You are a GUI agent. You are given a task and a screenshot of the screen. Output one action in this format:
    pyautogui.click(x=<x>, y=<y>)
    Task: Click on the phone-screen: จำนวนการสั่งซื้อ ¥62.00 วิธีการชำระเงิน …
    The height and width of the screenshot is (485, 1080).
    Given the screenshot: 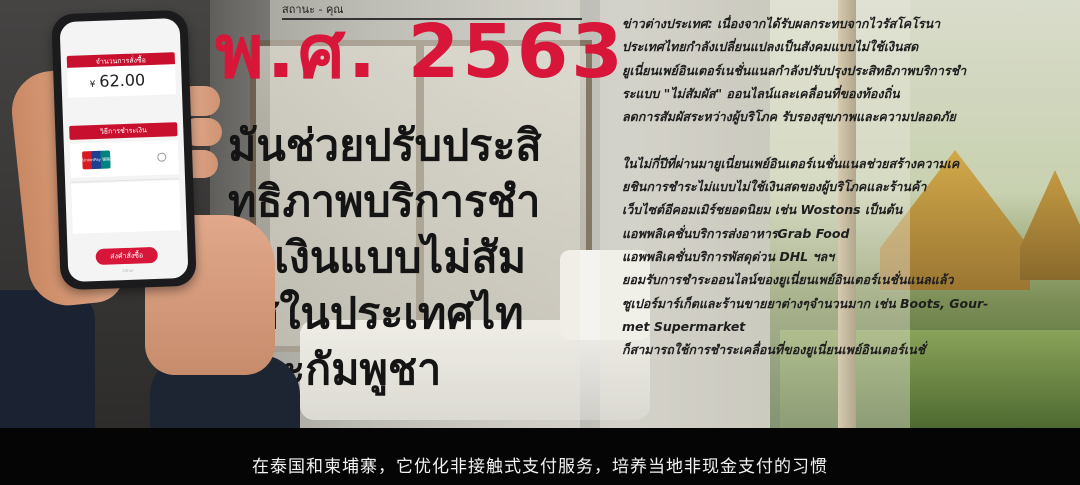 What is the action you would take?
    pyautogui.click(x=124, y=150)
    